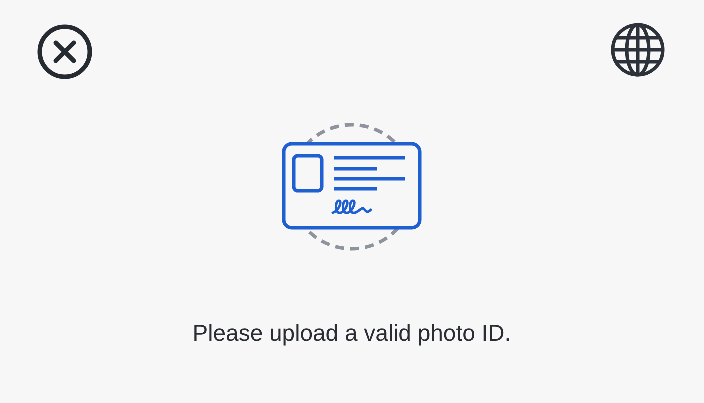  I want to click on close-button, so click(65, 52).